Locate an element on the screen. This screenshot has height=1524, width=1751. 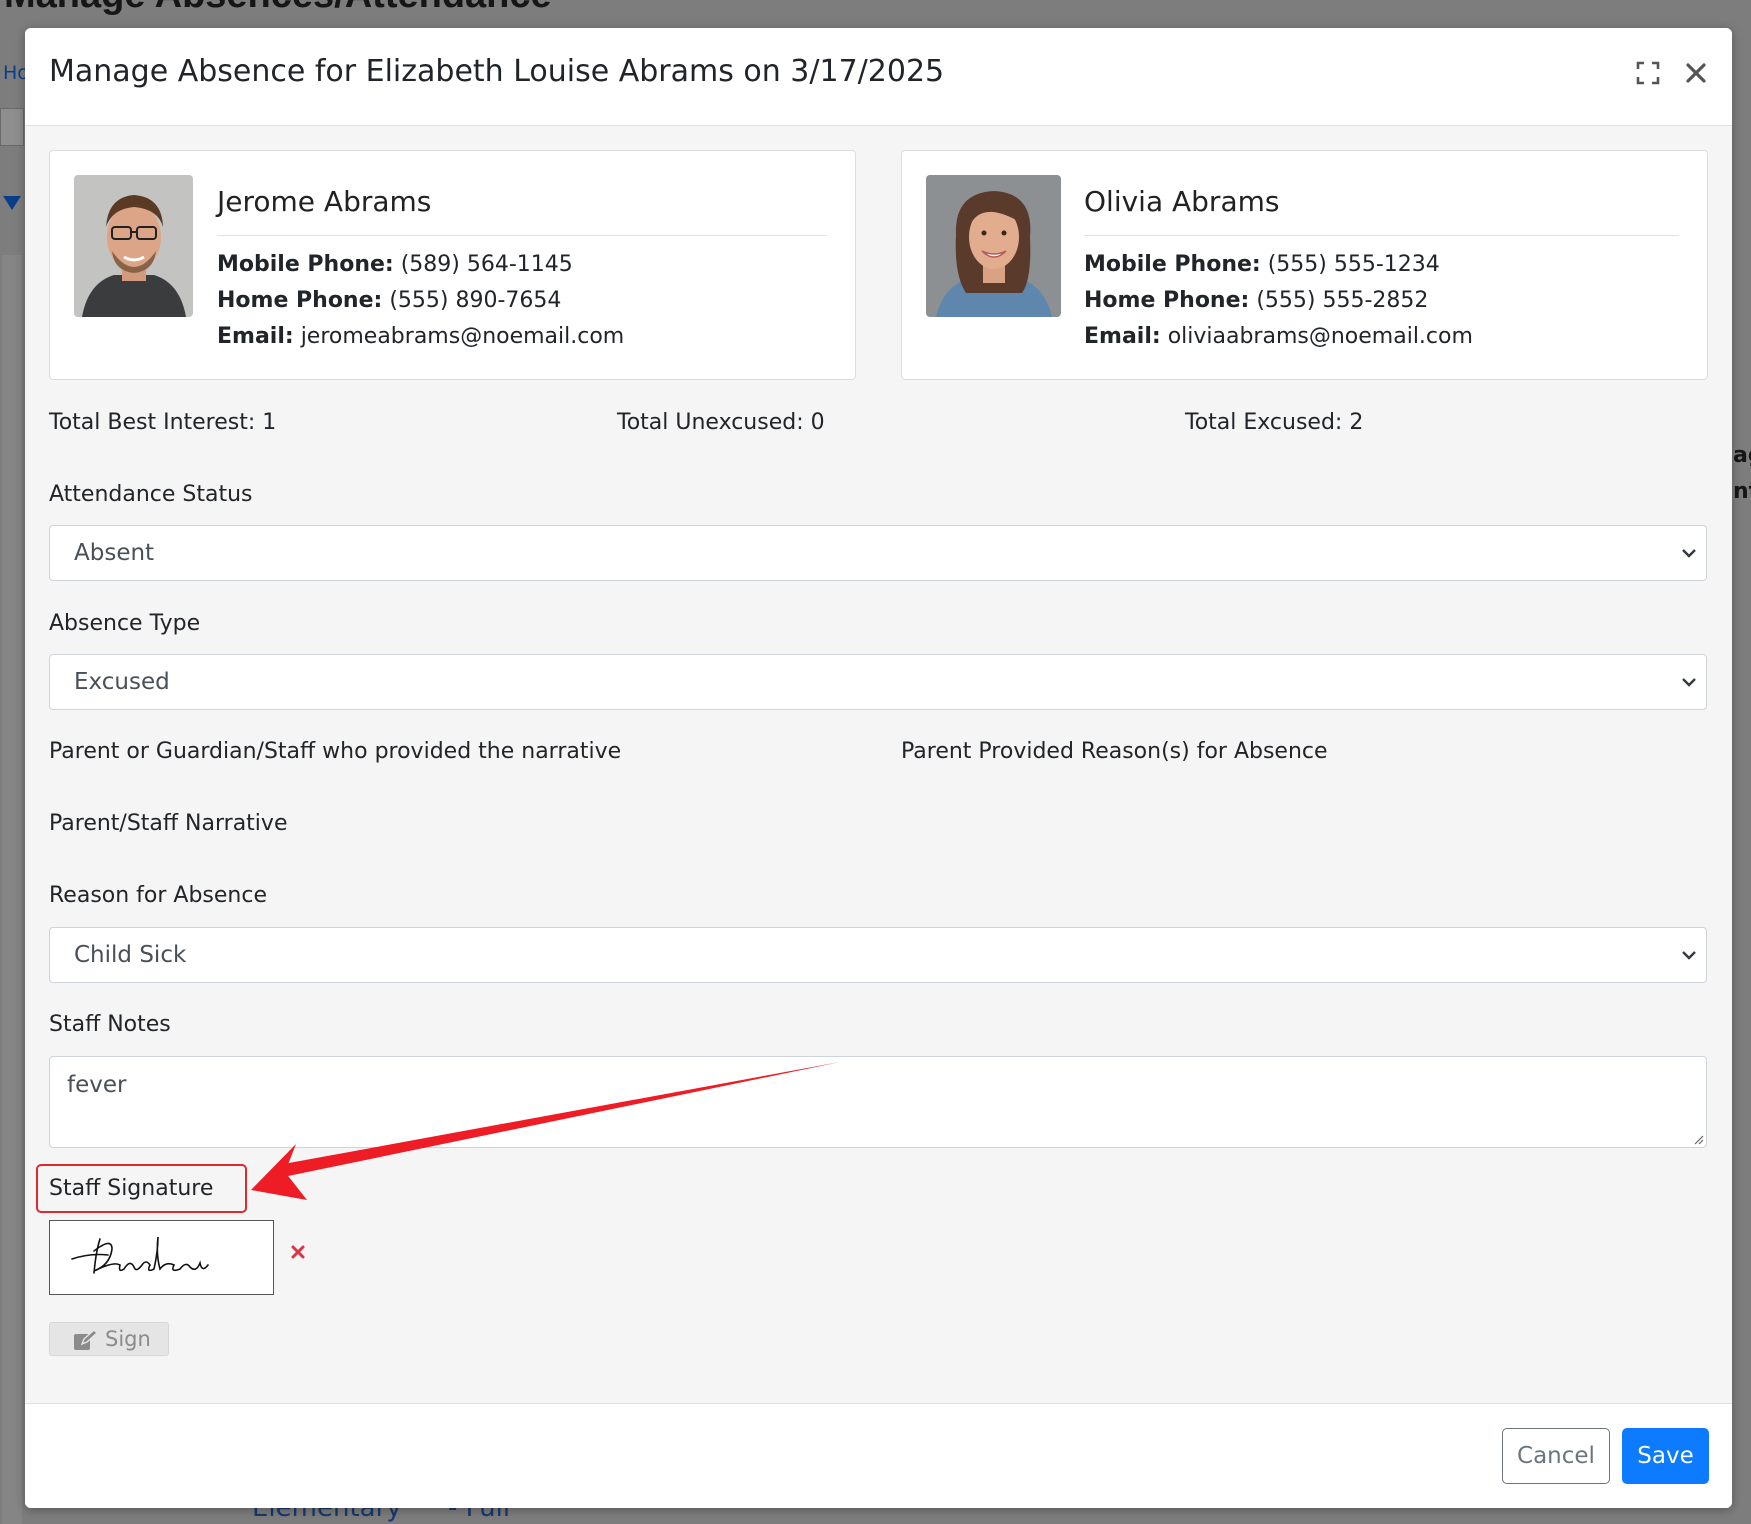
clear-signature-icon is located at coordinates (298, 1252).